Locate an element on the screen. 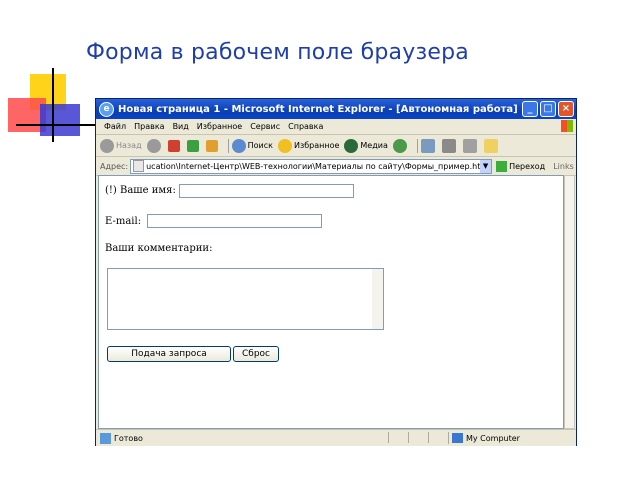 The image size is (640, 480). links-button: Links is located at coordinates (563, 166).